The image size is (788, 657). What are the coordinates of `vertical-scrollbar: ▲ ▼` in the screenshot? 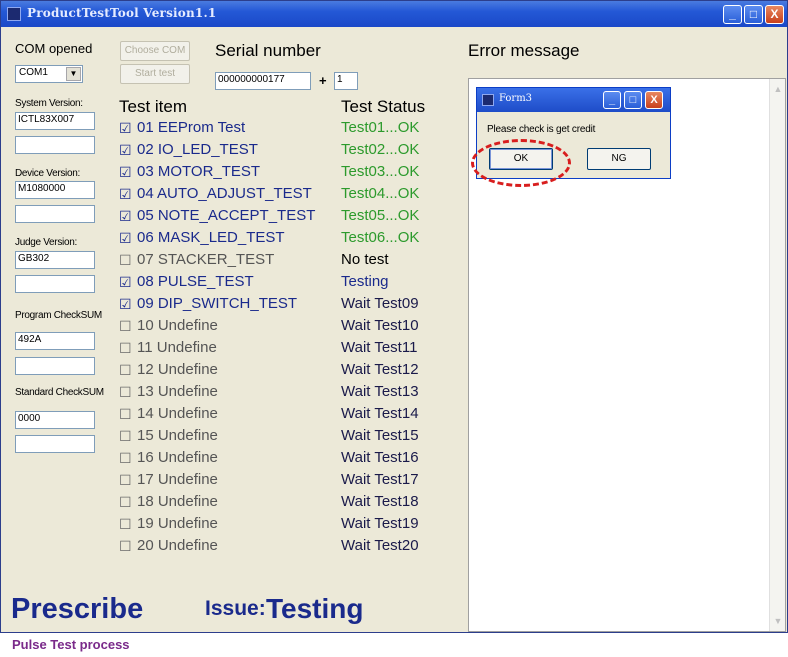 It's located at (777, 355).